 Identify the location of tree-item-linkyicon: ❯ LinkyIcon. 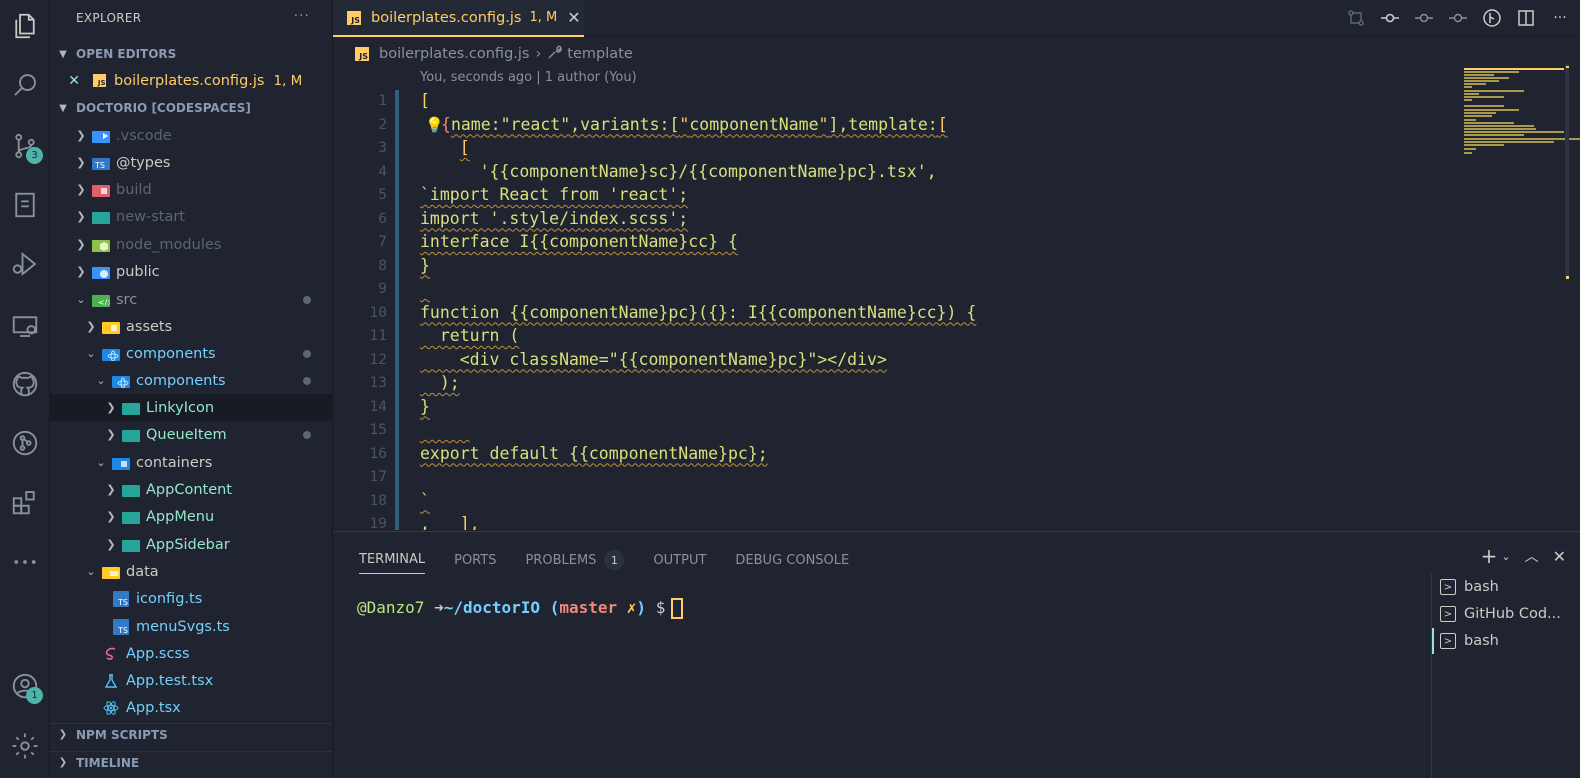
(191, 407).